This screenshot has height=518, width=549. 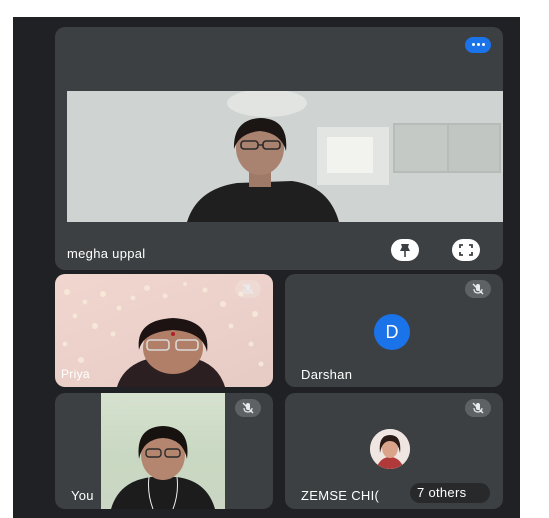 I want to click on avatar: D, so click(x=392, y=332).